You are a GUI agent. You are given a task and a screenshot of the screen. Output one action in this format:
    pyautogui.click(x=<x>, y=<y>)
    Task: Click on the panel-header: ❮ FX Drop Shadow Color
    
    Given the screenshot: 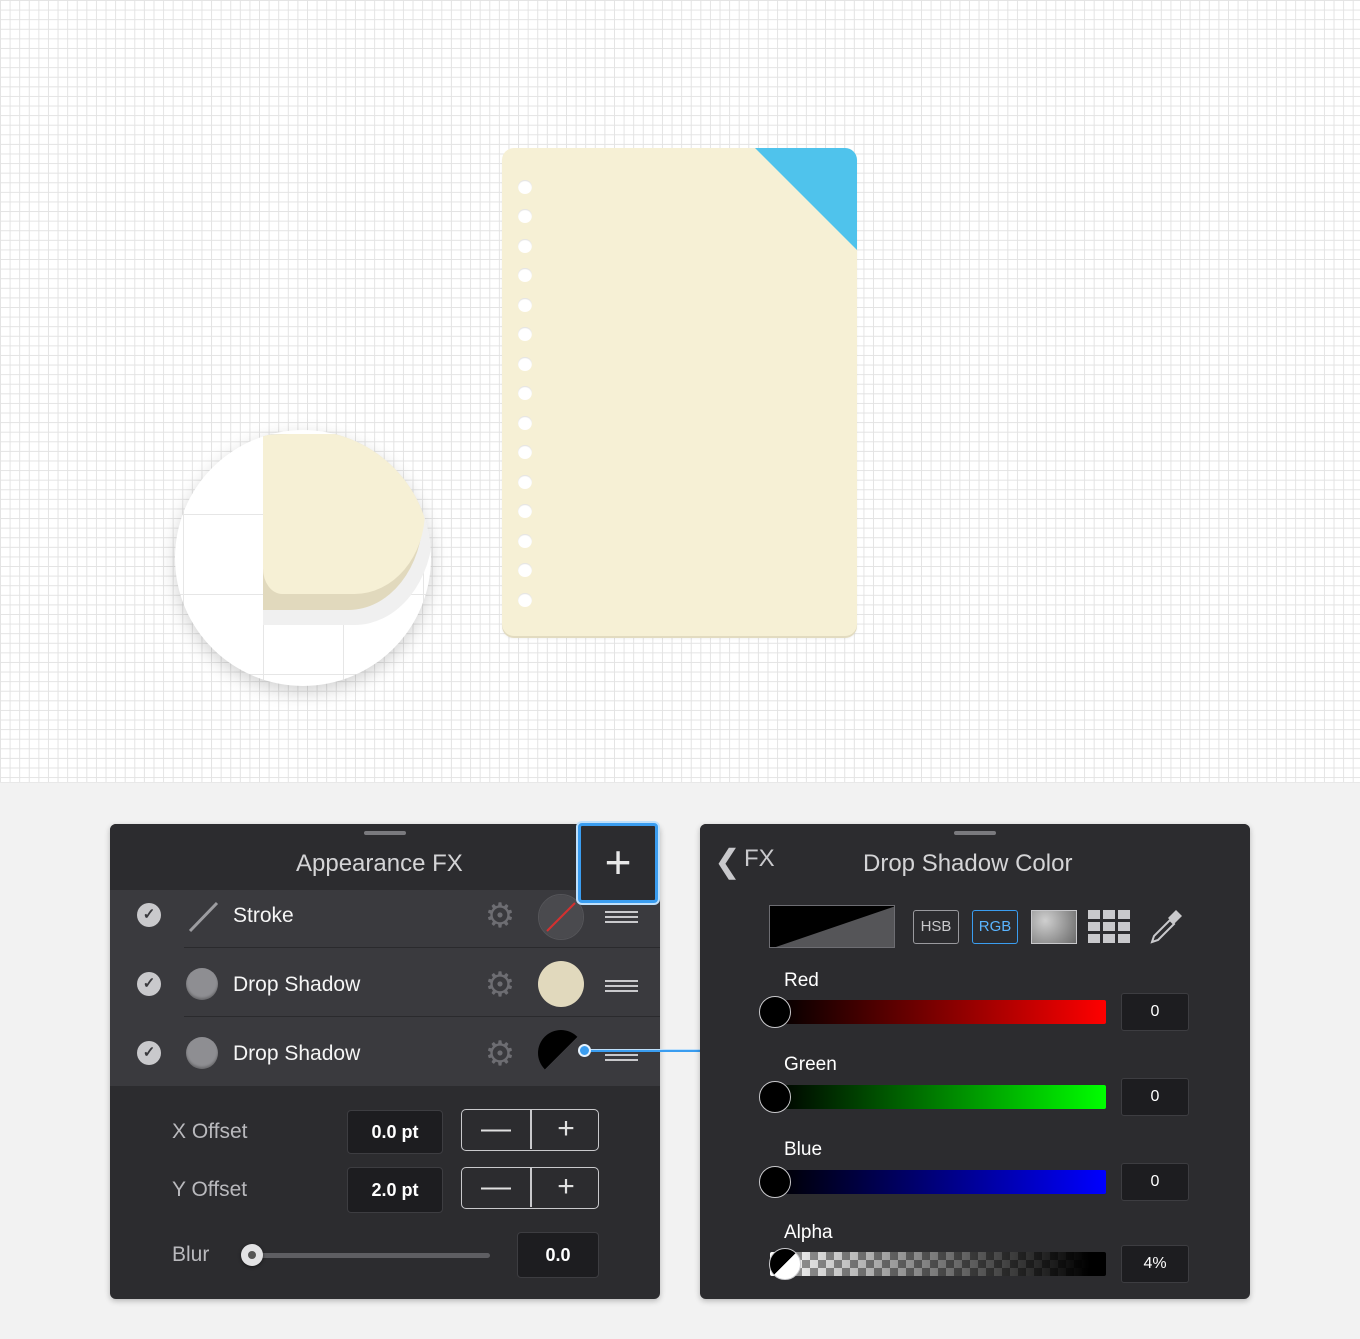 What is the action you would take?
    pyautogui.click(x=975, y=857)
    